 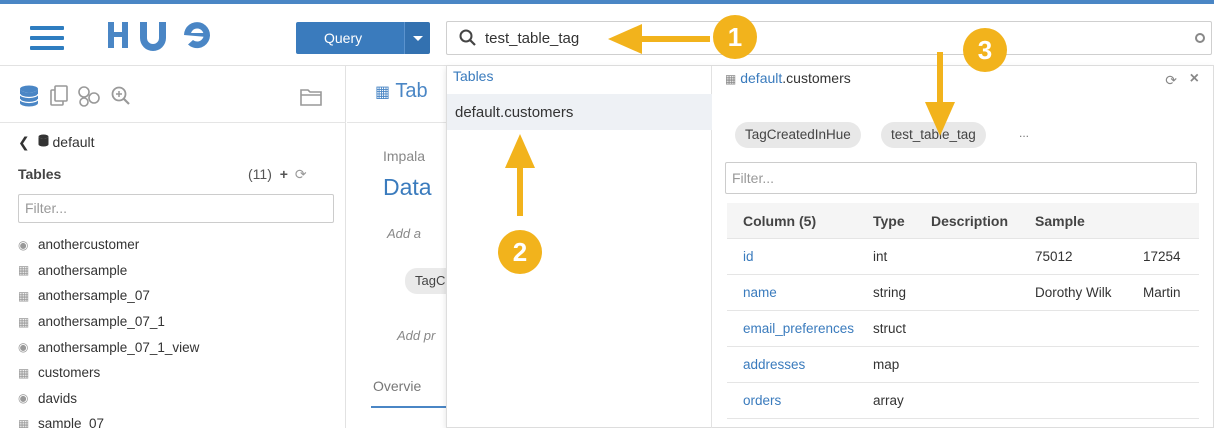 I want to click on header-type: Type, so click(x=902, y=221).